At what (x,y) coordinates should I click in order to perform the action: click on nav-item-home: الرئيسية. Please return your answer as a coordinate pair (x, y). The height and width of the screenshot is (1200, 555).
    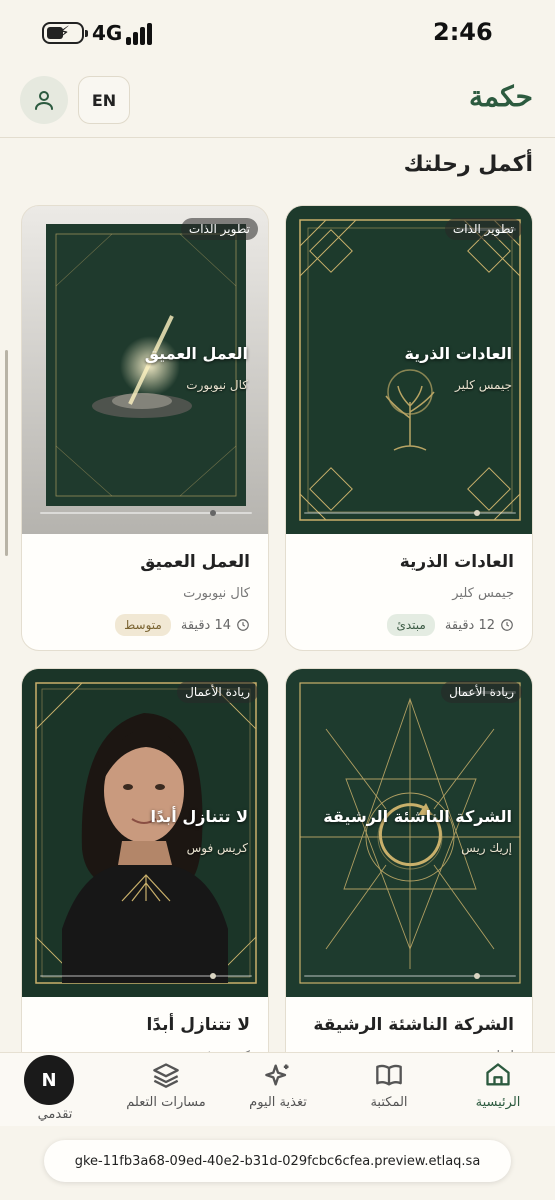
    Looking at the image, I should click on (498, 1085).